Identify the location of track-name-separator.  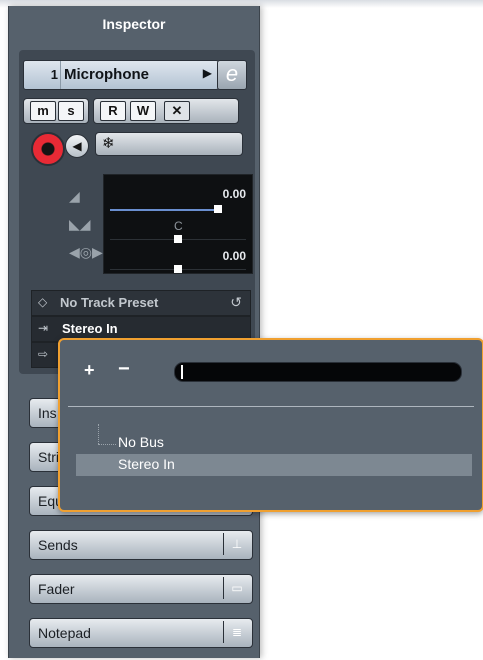
(60, 75).